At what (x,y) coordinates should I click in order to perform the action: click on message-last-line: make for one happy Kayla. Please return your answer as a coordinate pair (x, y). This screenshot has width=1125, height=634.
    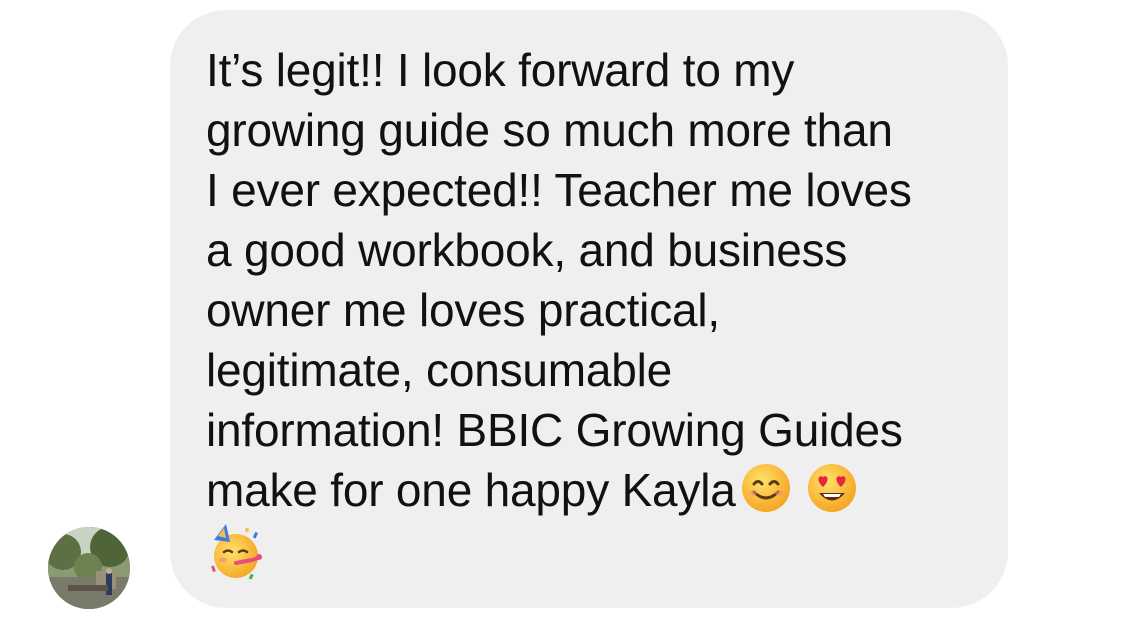
    Looking at the image, I should click on (592, 490).